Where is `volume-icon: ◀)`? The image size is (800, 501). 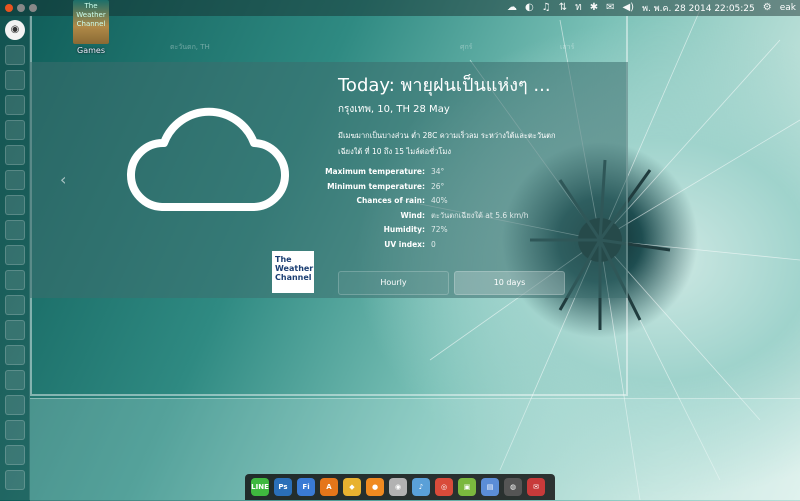
volume-icon: ◀) is located at coordinates (628, 8).